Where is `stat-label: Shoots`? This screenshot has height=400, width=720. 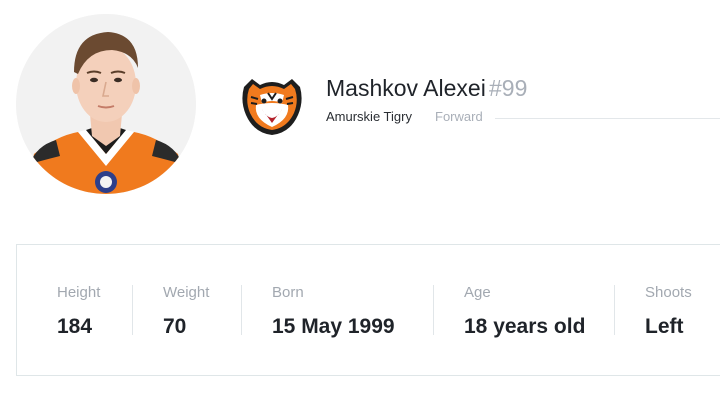
stat-label: Shoots is located at coordinates (668, 292).